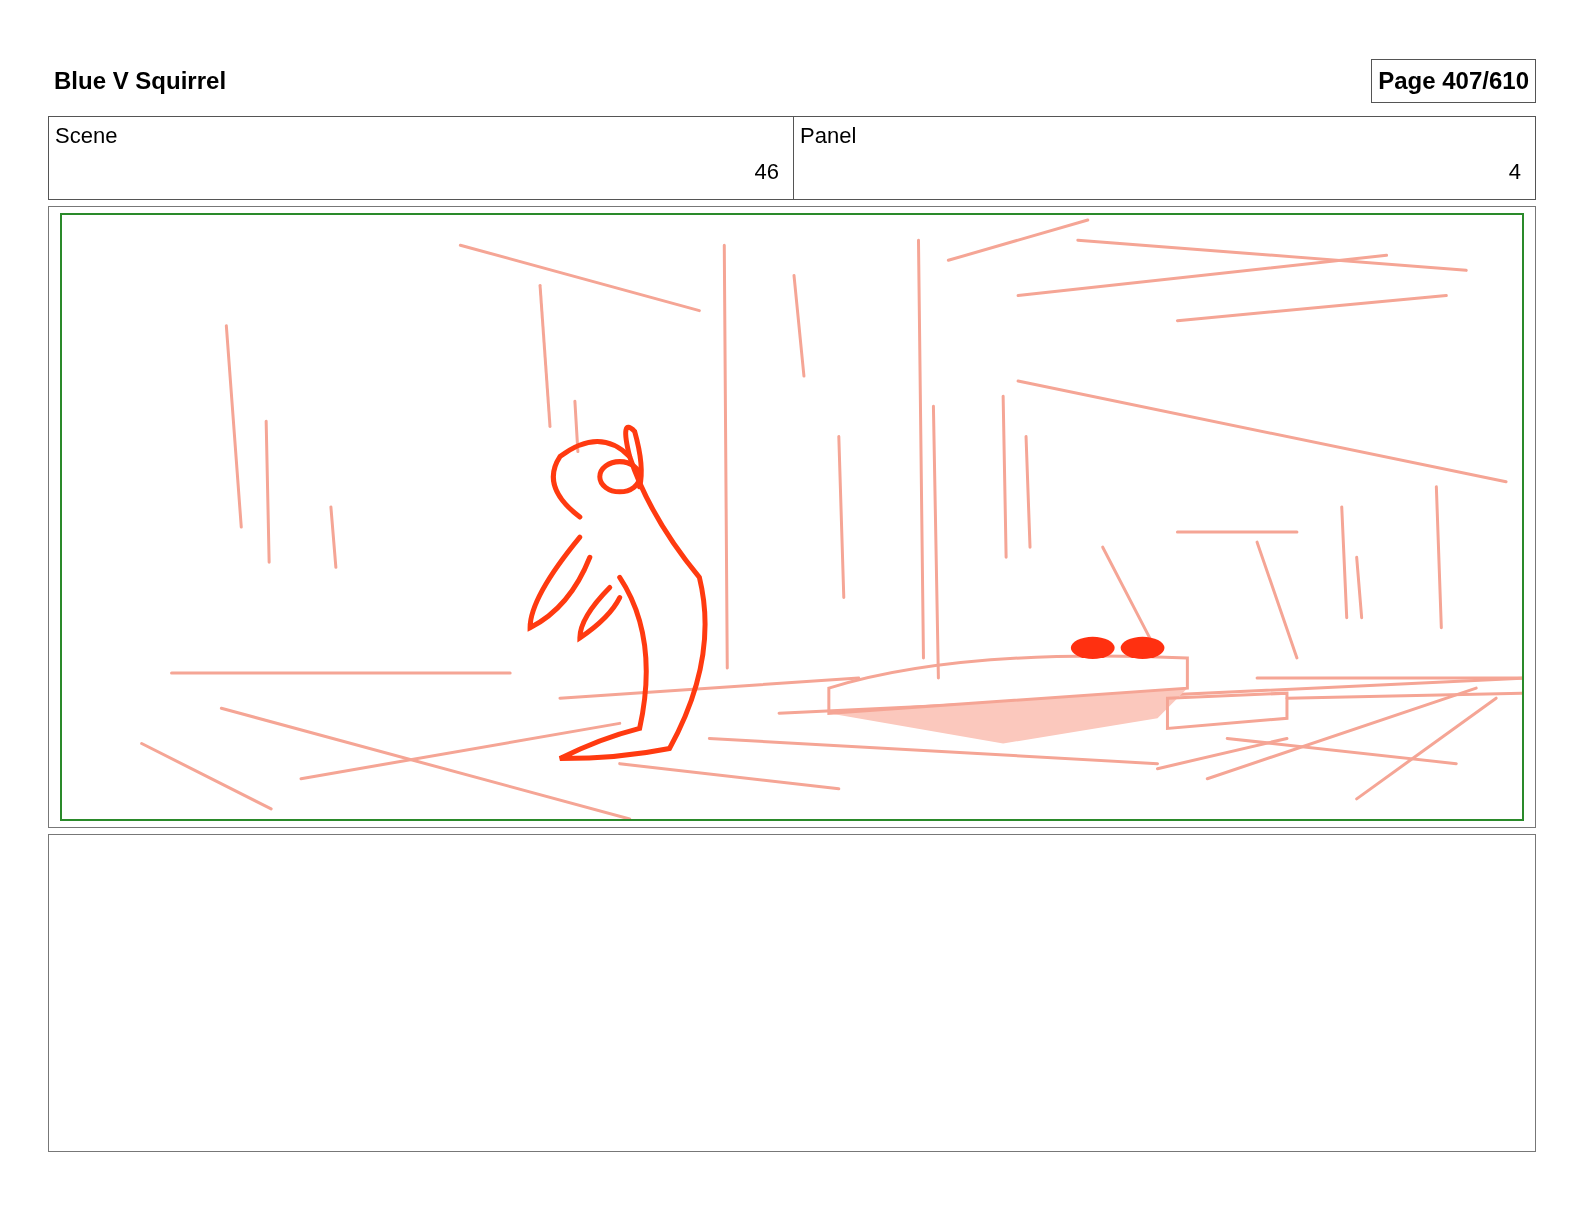 This screenshot has width=1584, height=1224. Describe the element at coordinates (140, 81) in the screenshot. I see `storyboard-title: Blue V Squirrel` at that location.